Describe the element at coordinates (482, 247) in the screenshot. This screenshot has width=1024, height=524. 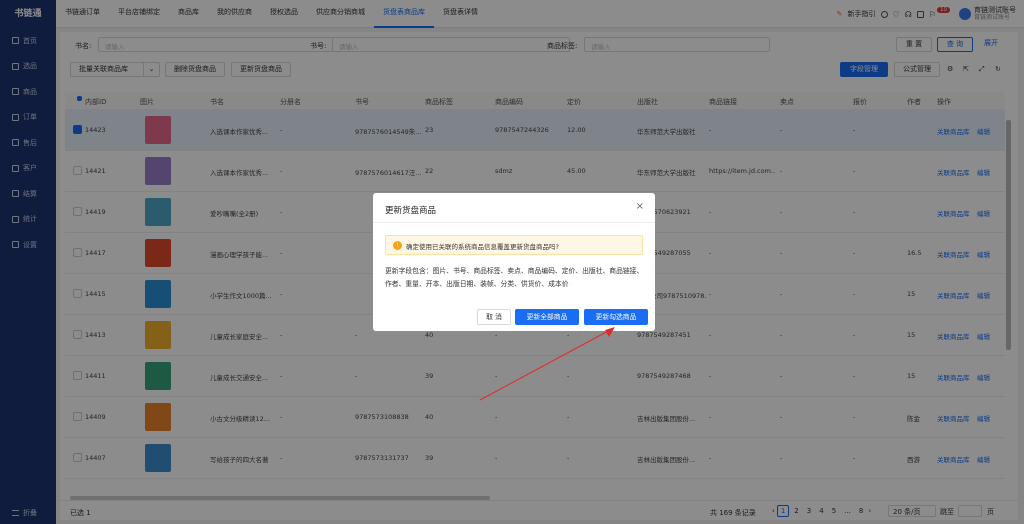
I see `alert-text: 确定使用已关联的系统商品信息覆盖更新货盘商品吗?` at that location.